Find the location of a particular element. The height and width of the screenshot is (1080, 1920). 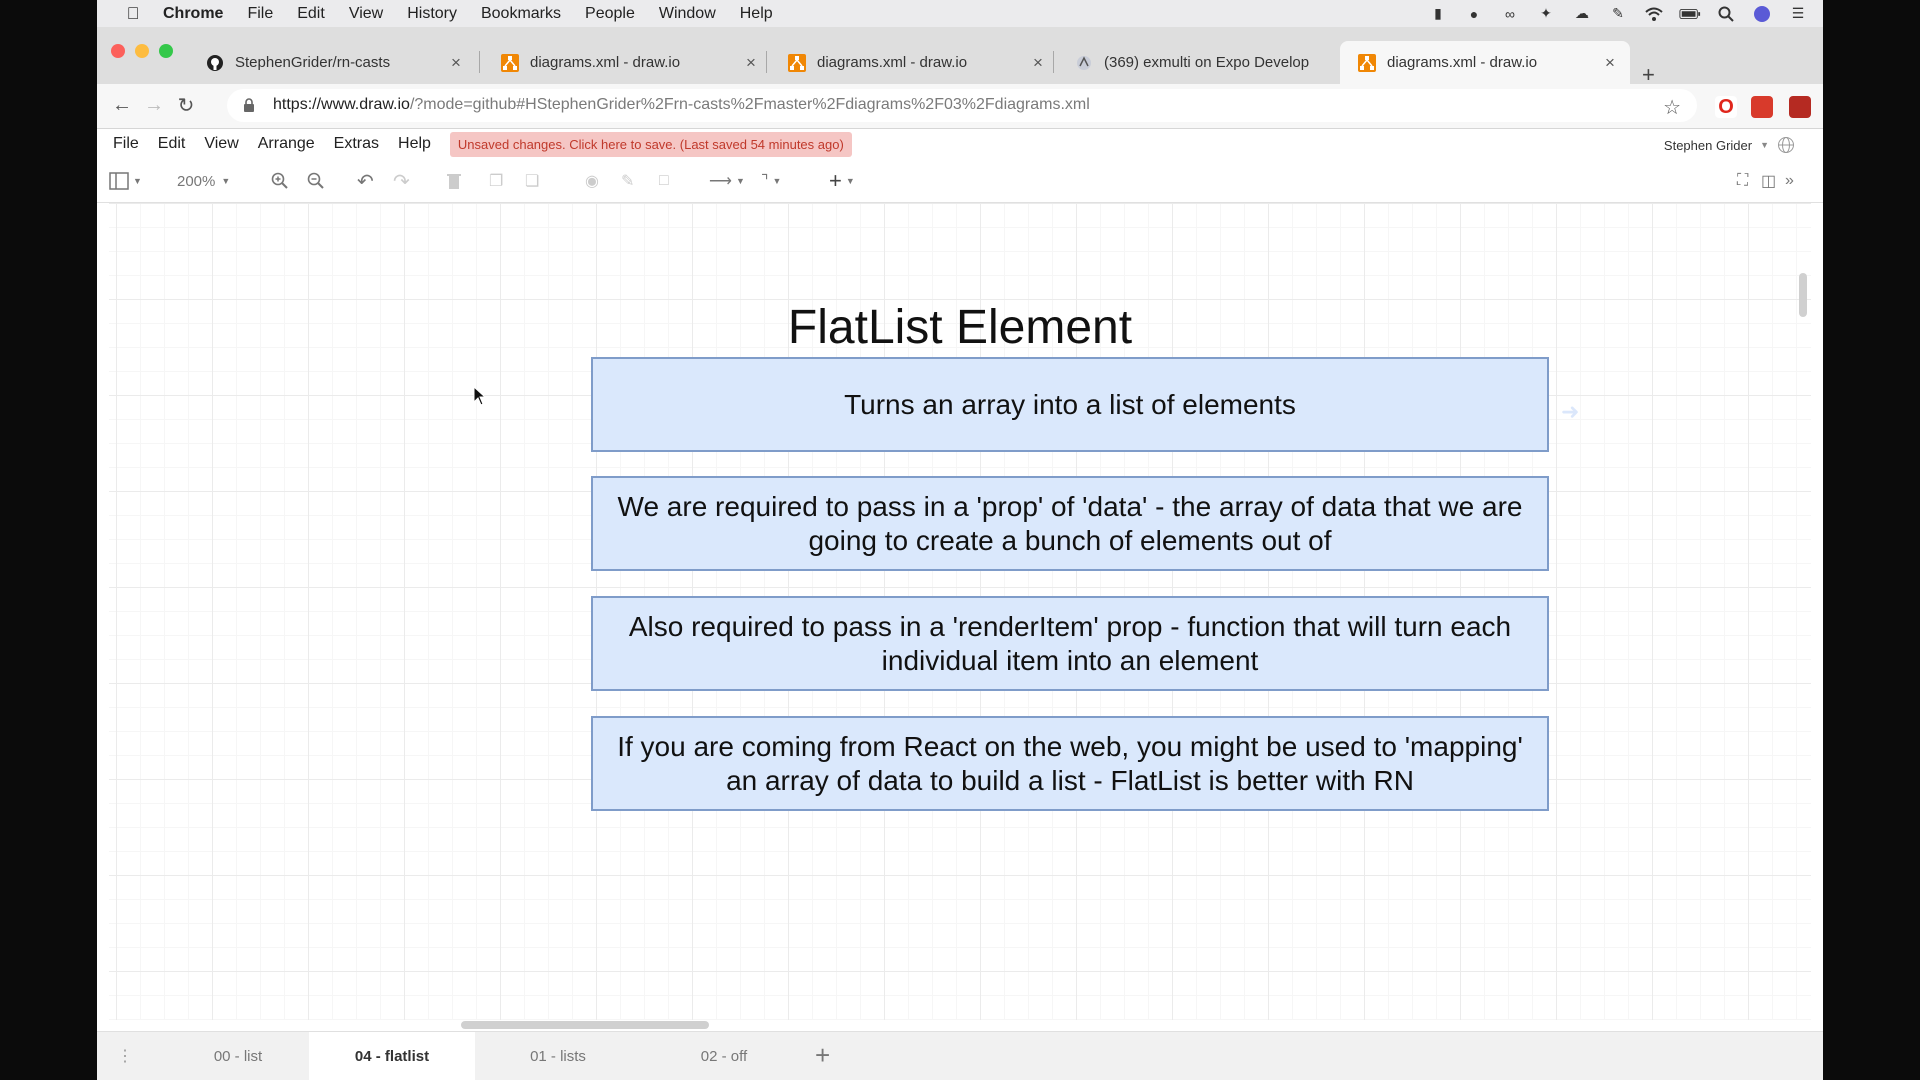

reload-icon: ↻ is located at coordinates (186, 105).